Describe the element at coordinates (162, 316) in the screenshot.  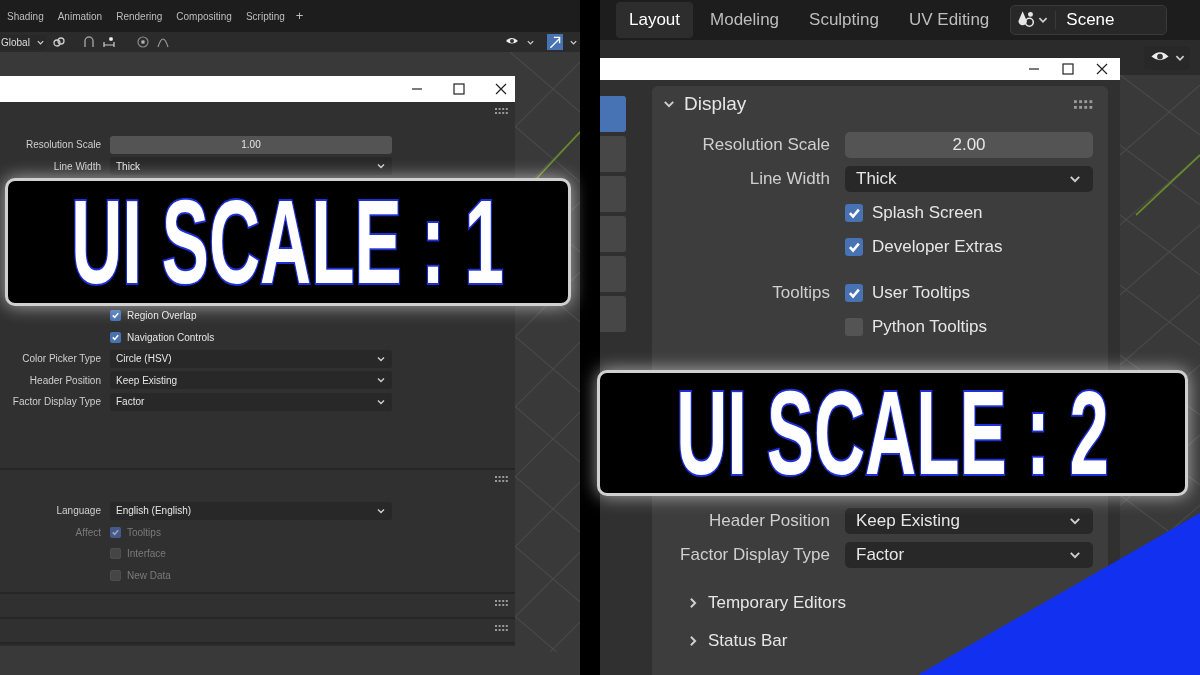
I see `checkbox-label: Region Overlap` at that location.